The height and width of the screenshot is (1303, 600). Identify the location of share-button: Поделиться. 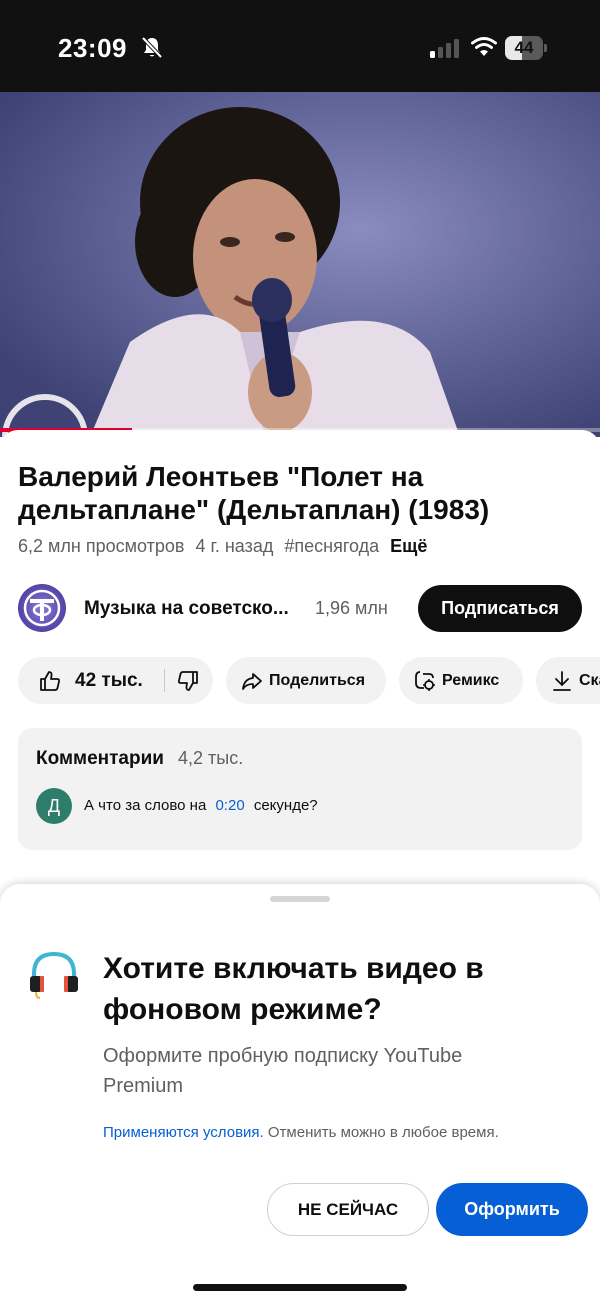
(306, 680).